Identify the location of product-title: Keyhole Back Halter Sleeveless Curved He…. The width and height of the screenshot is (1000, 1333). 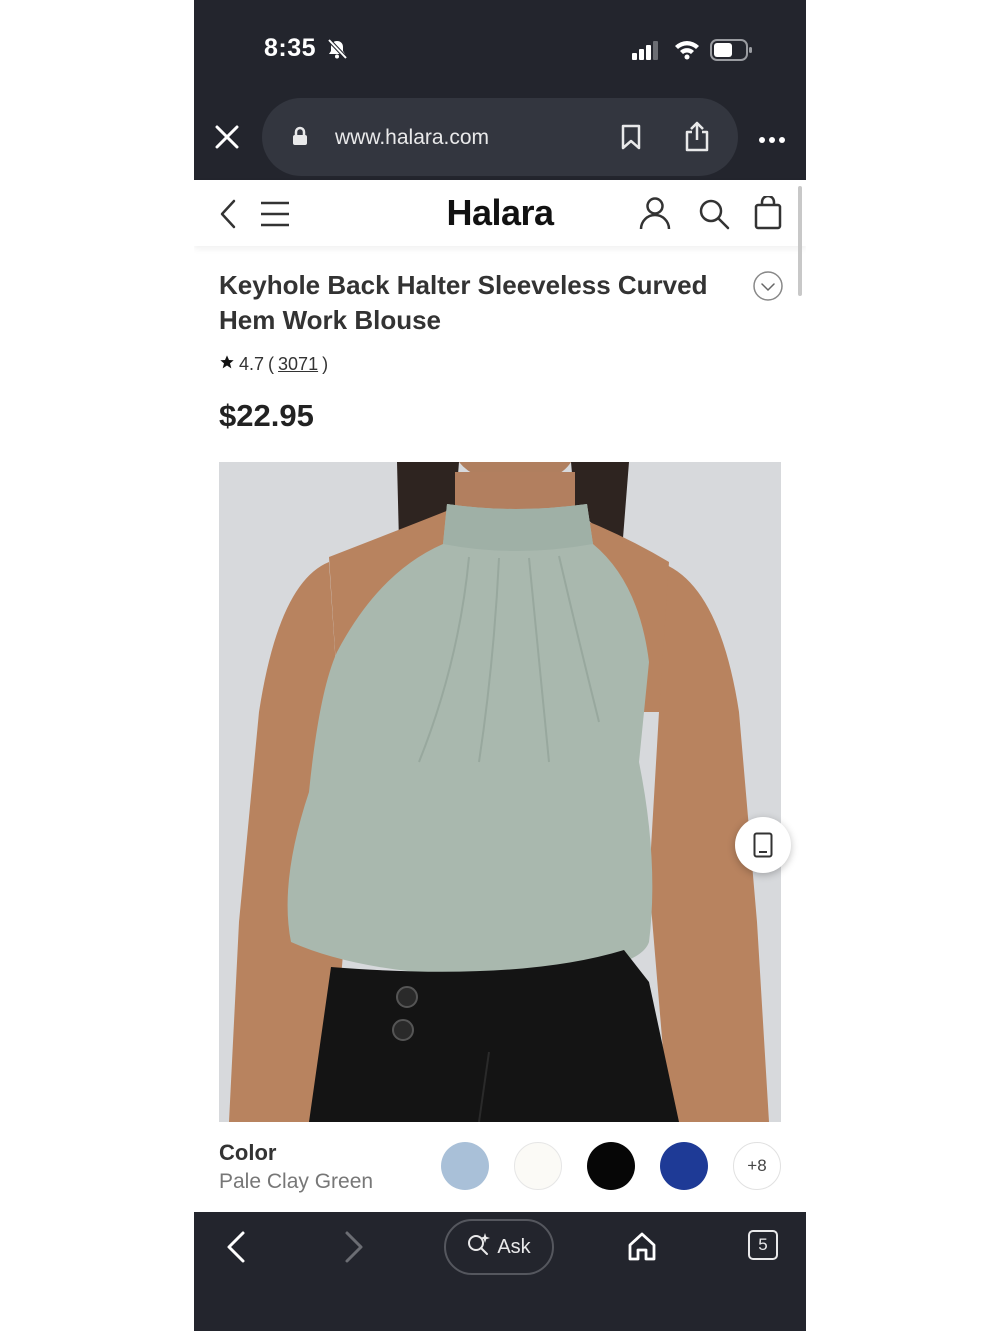
(463, 302).